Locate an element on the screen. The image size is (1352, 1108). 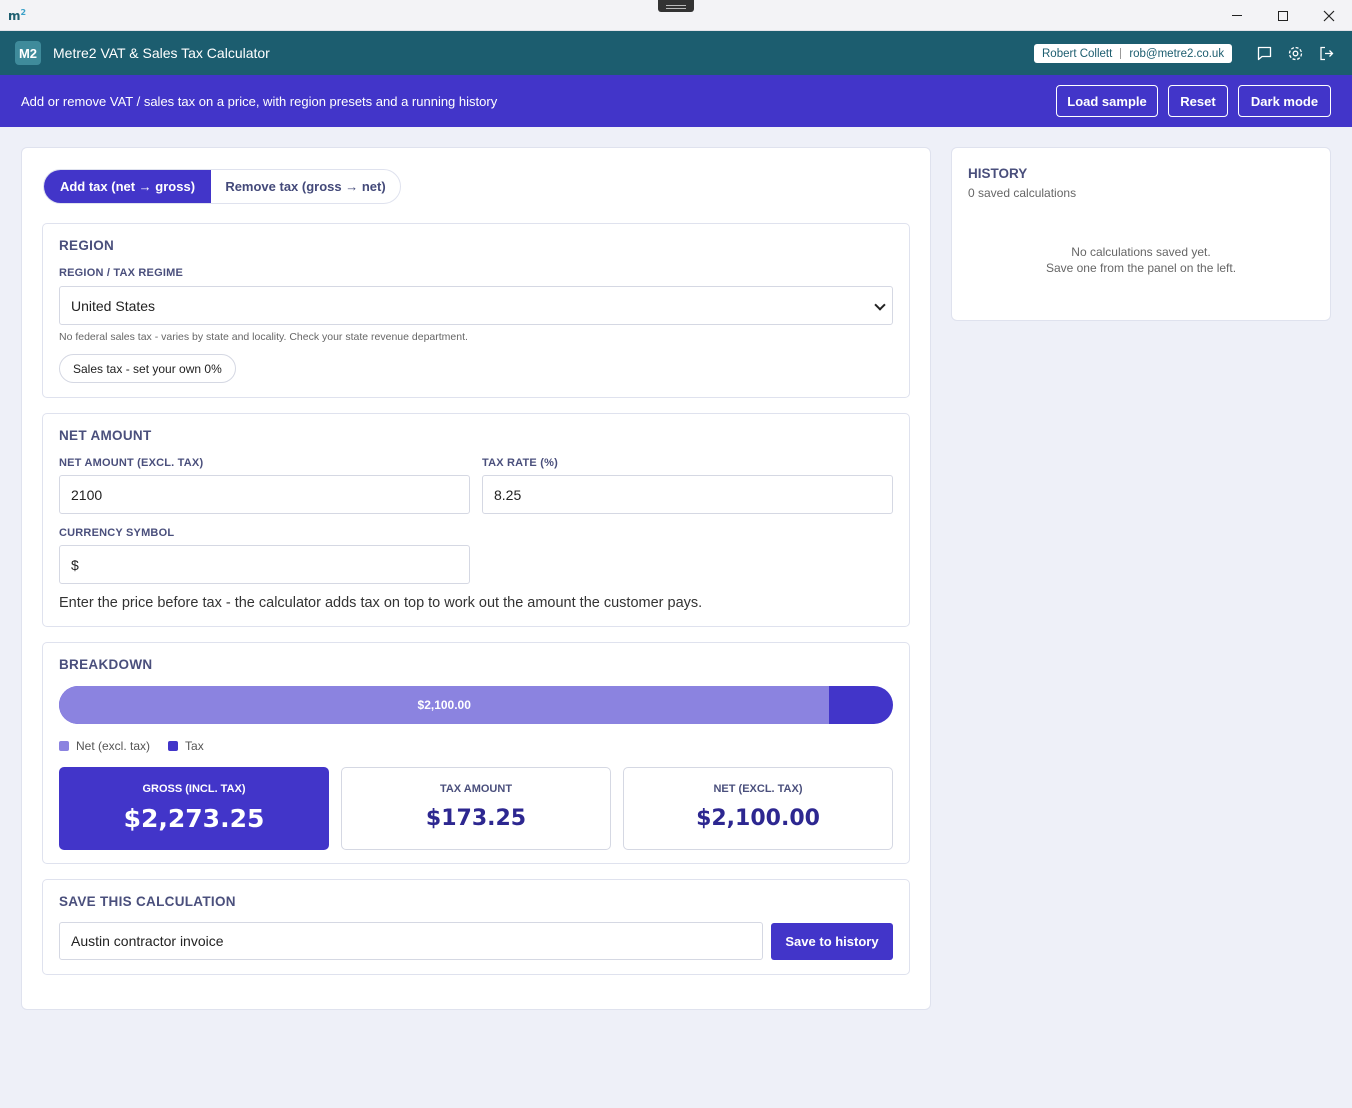
settings-icon is located at coordinates (1295, 53).